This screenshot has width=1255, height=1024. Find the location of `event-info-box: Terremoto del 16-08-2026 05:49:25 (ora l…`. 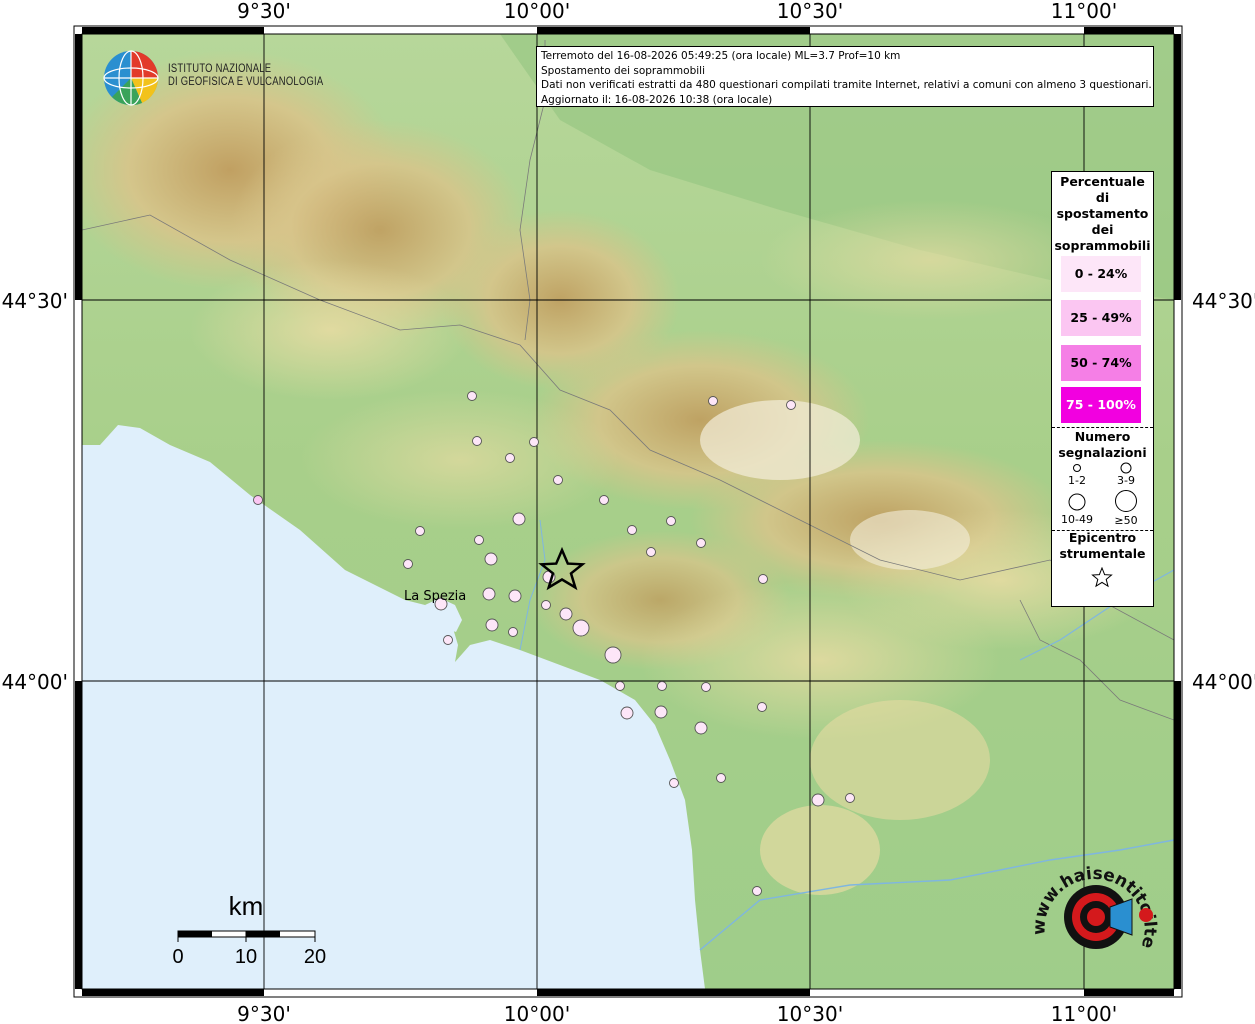

event-info-box: Terremoto del 16-08-2026 05:49:25 (ora l… is located at coordinates (845, 76).